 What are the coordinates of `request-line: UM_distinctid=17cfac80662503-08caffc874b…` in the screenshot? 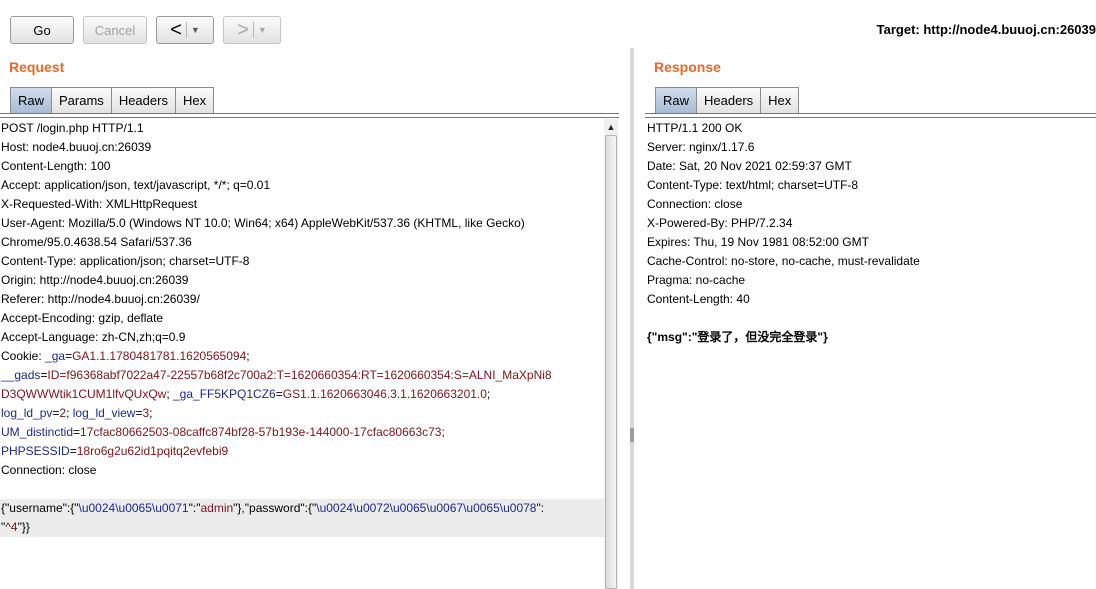 It's located at (302, 432).